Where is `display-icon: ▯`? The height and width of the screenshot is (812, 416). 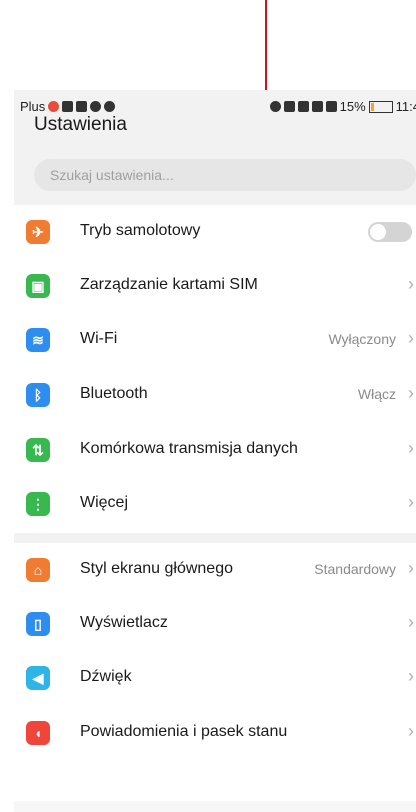
display-icon: ▯ is located at coordinates (38, 624).